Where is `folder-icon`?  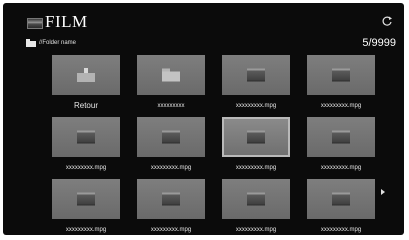
folder-icon is located at coordinates (171, 75).